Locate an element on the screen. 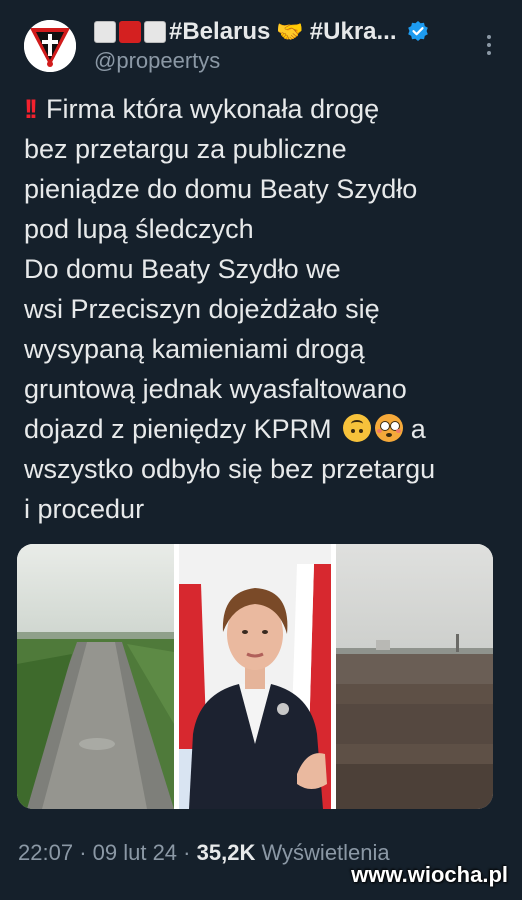  handshake-icon: 🤝 is located at coordinates (290, 31).